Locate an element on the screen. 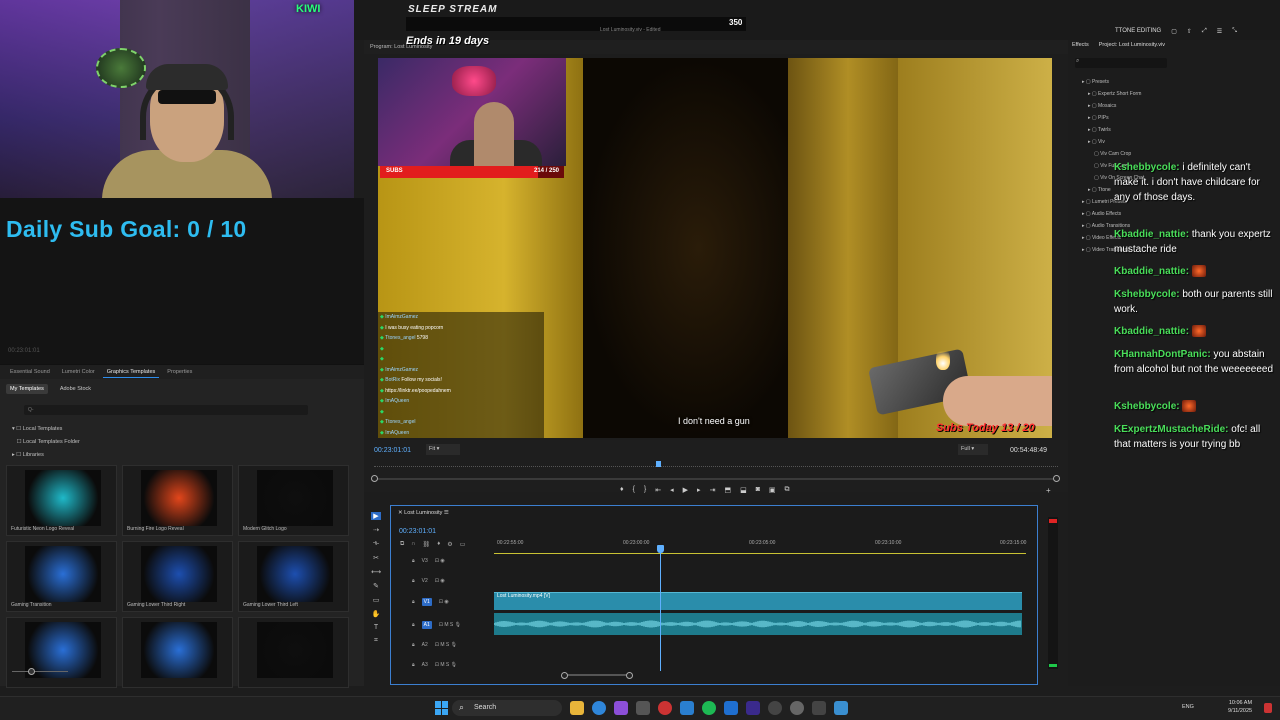  zoom-scrollbar-end is located at coordinates (1056, 478).